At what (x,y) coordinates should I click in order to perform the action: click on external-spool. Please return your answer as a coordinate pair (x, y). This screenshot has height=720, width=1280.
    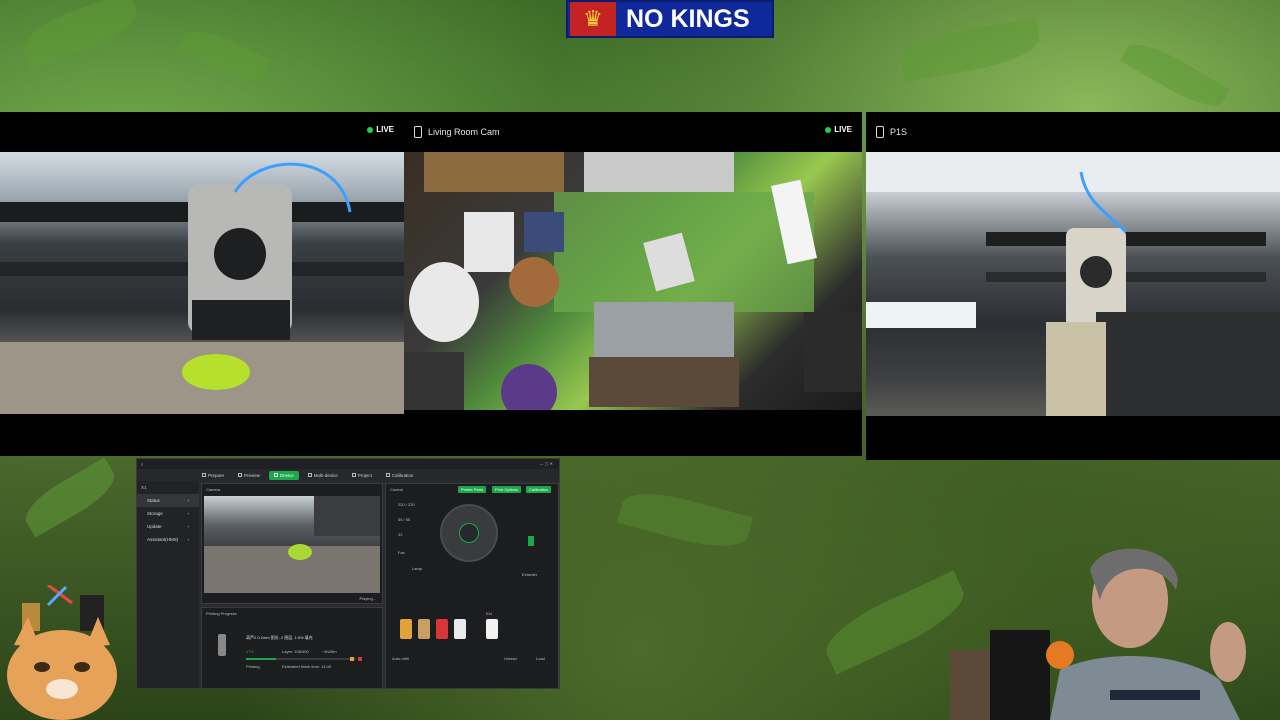
    Looking at the image, I should click on (492, 629).